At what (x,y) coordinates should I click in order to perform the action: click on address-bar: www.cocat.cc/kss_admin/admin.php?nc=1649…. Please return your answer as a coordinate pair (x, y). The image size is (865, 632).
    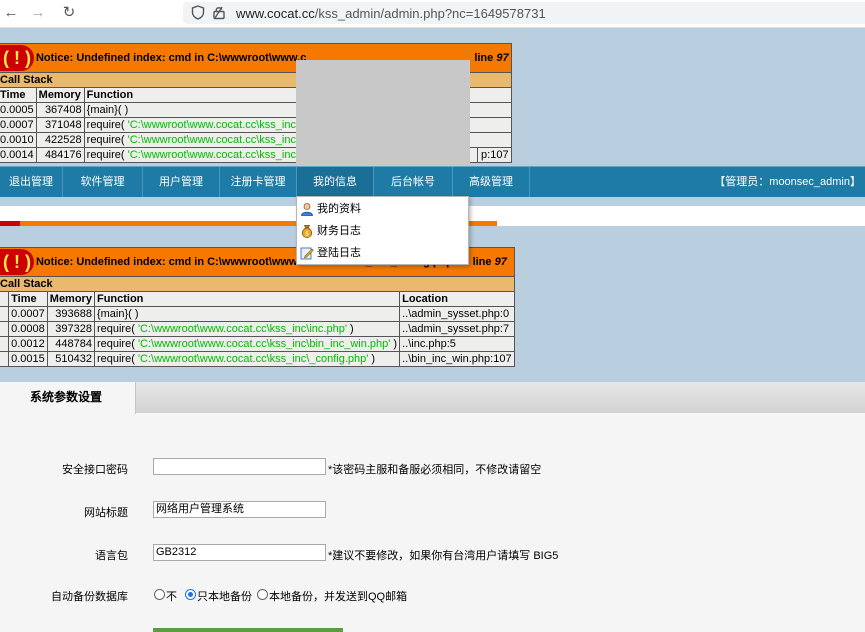
    Looking at the image, I should click on (524, 13).